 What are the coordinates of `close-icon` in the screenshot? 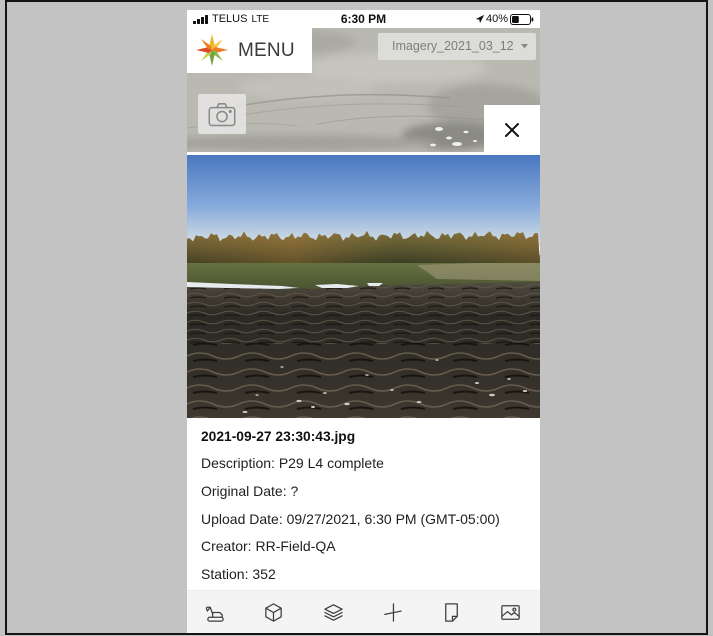 It's located at (512, 130).